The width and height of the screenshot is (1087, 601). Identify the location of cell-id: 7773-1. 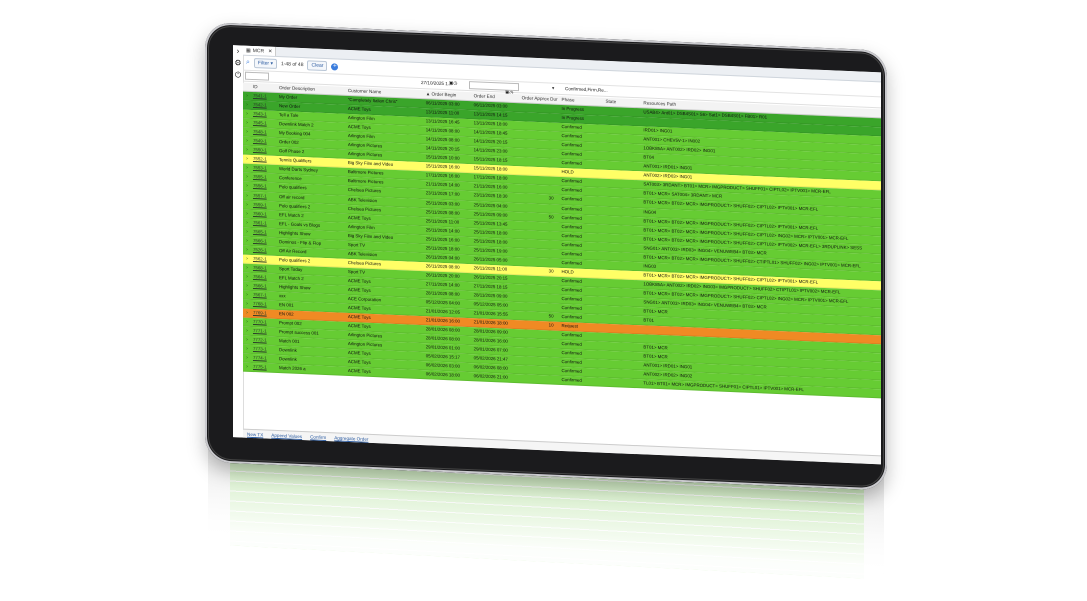
(264, 349).